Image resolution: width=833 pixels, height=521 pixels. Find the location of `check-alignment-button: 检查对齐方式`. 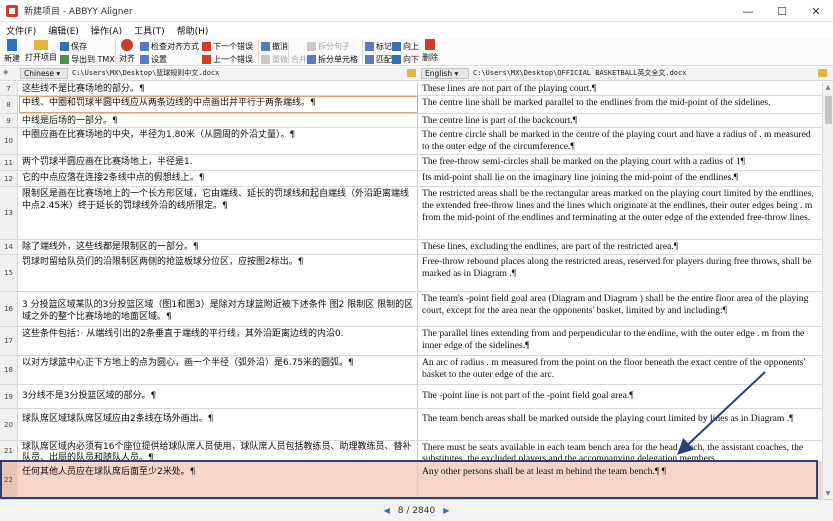

check-alignment-button: 检查对齐方式 is located at coordinates (169, 46).